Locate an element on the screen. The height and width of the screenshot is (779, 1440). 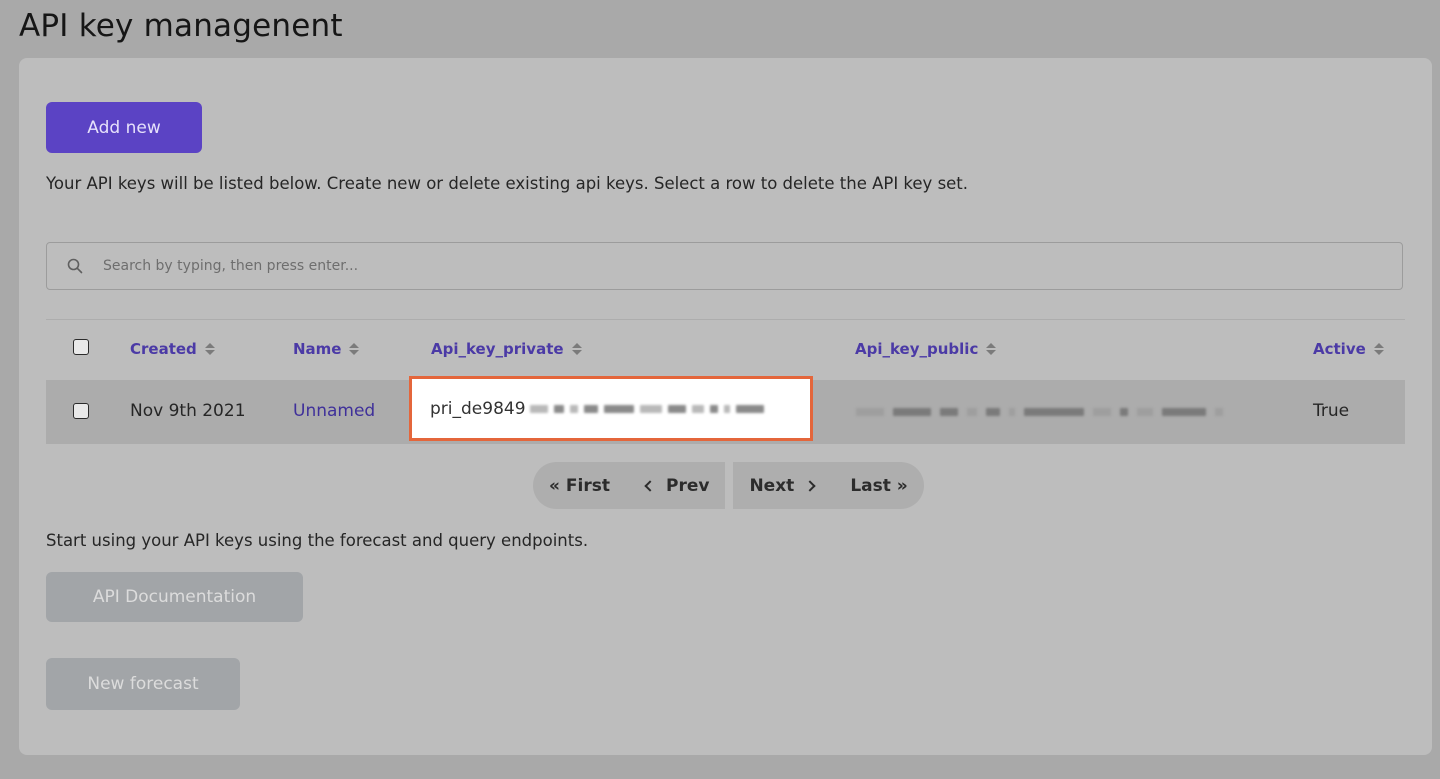
new-forecast-button: New forecast is located at coordinates (143, 684).